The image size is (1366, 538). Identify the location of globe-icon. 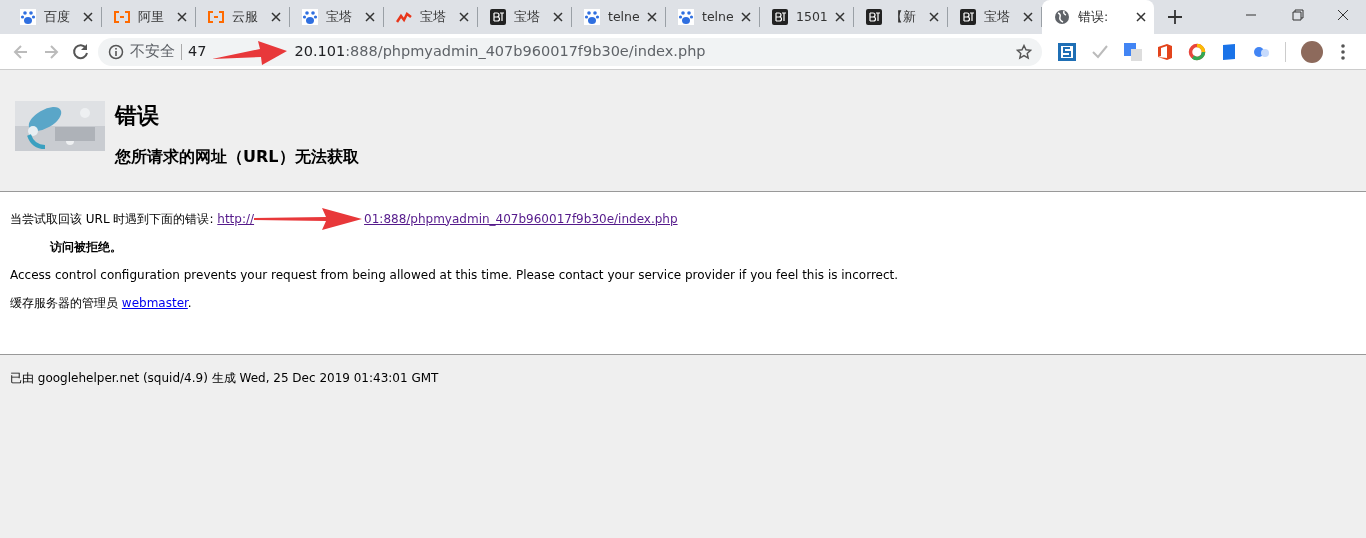
(1062, 17).